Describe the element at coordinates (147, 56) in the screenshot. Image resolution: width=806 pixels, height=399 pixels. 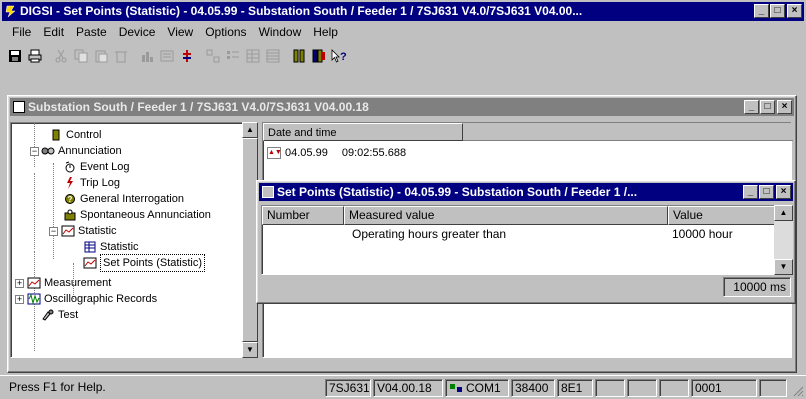
I see `bars-icon` at that location.